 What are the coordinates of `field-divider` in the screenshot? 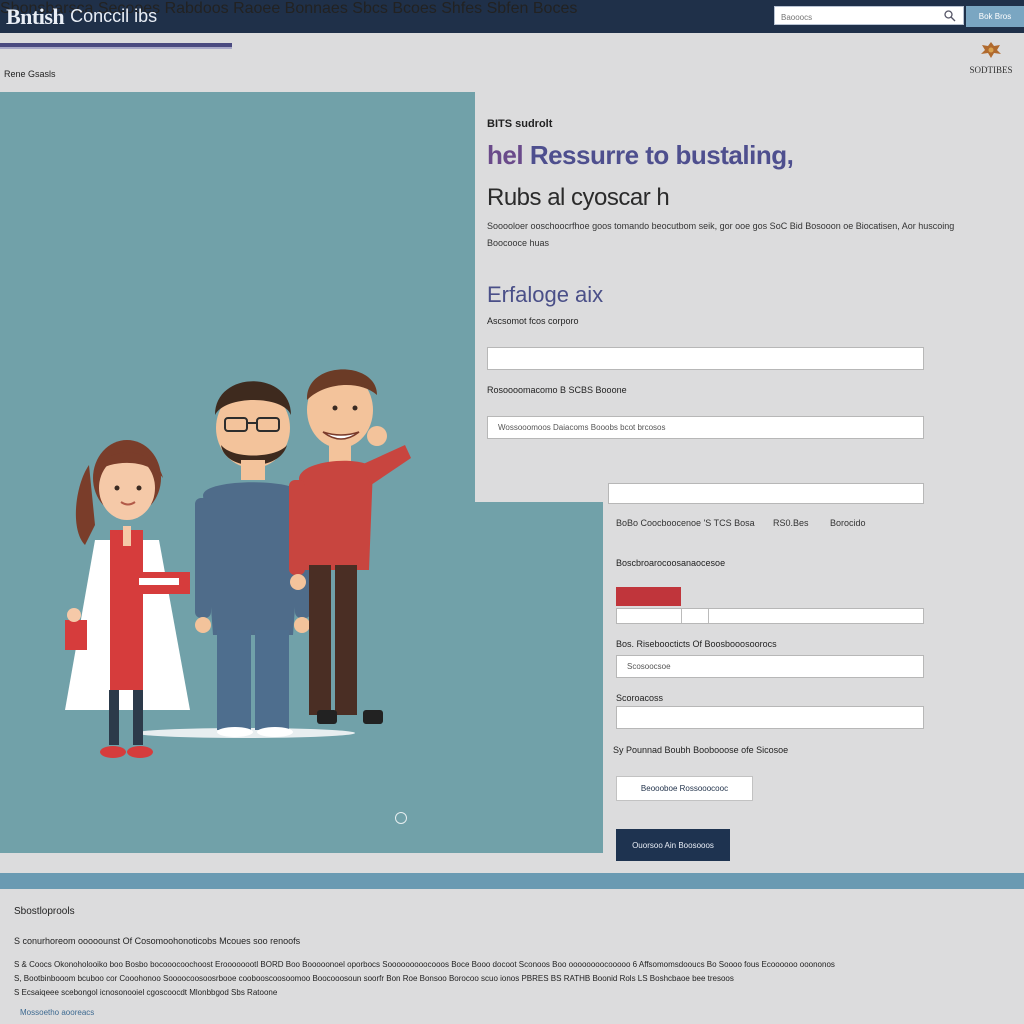 It's located at (695, 616).